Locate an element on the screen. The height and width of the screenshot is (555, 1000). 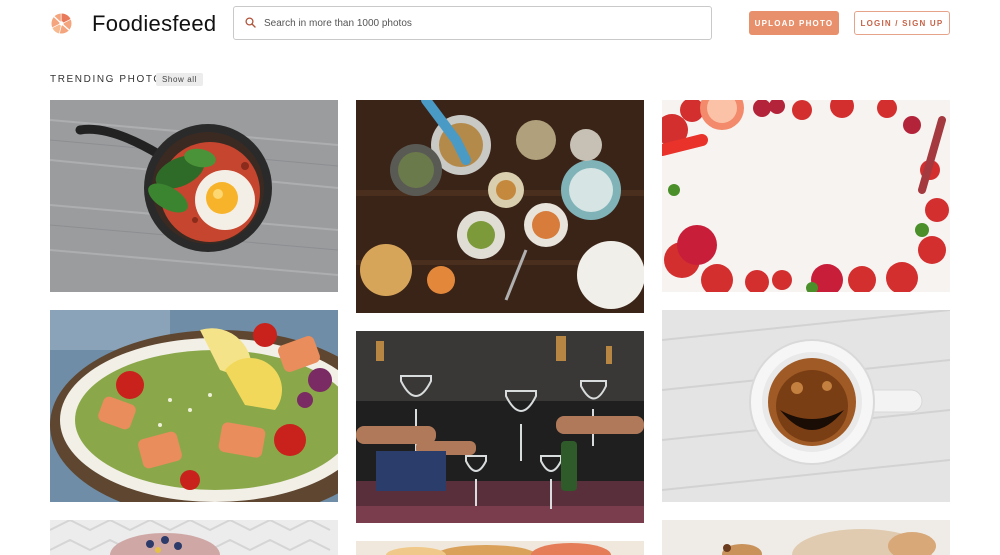
photo-bowl-tiles is located at coordinates (194, 537).